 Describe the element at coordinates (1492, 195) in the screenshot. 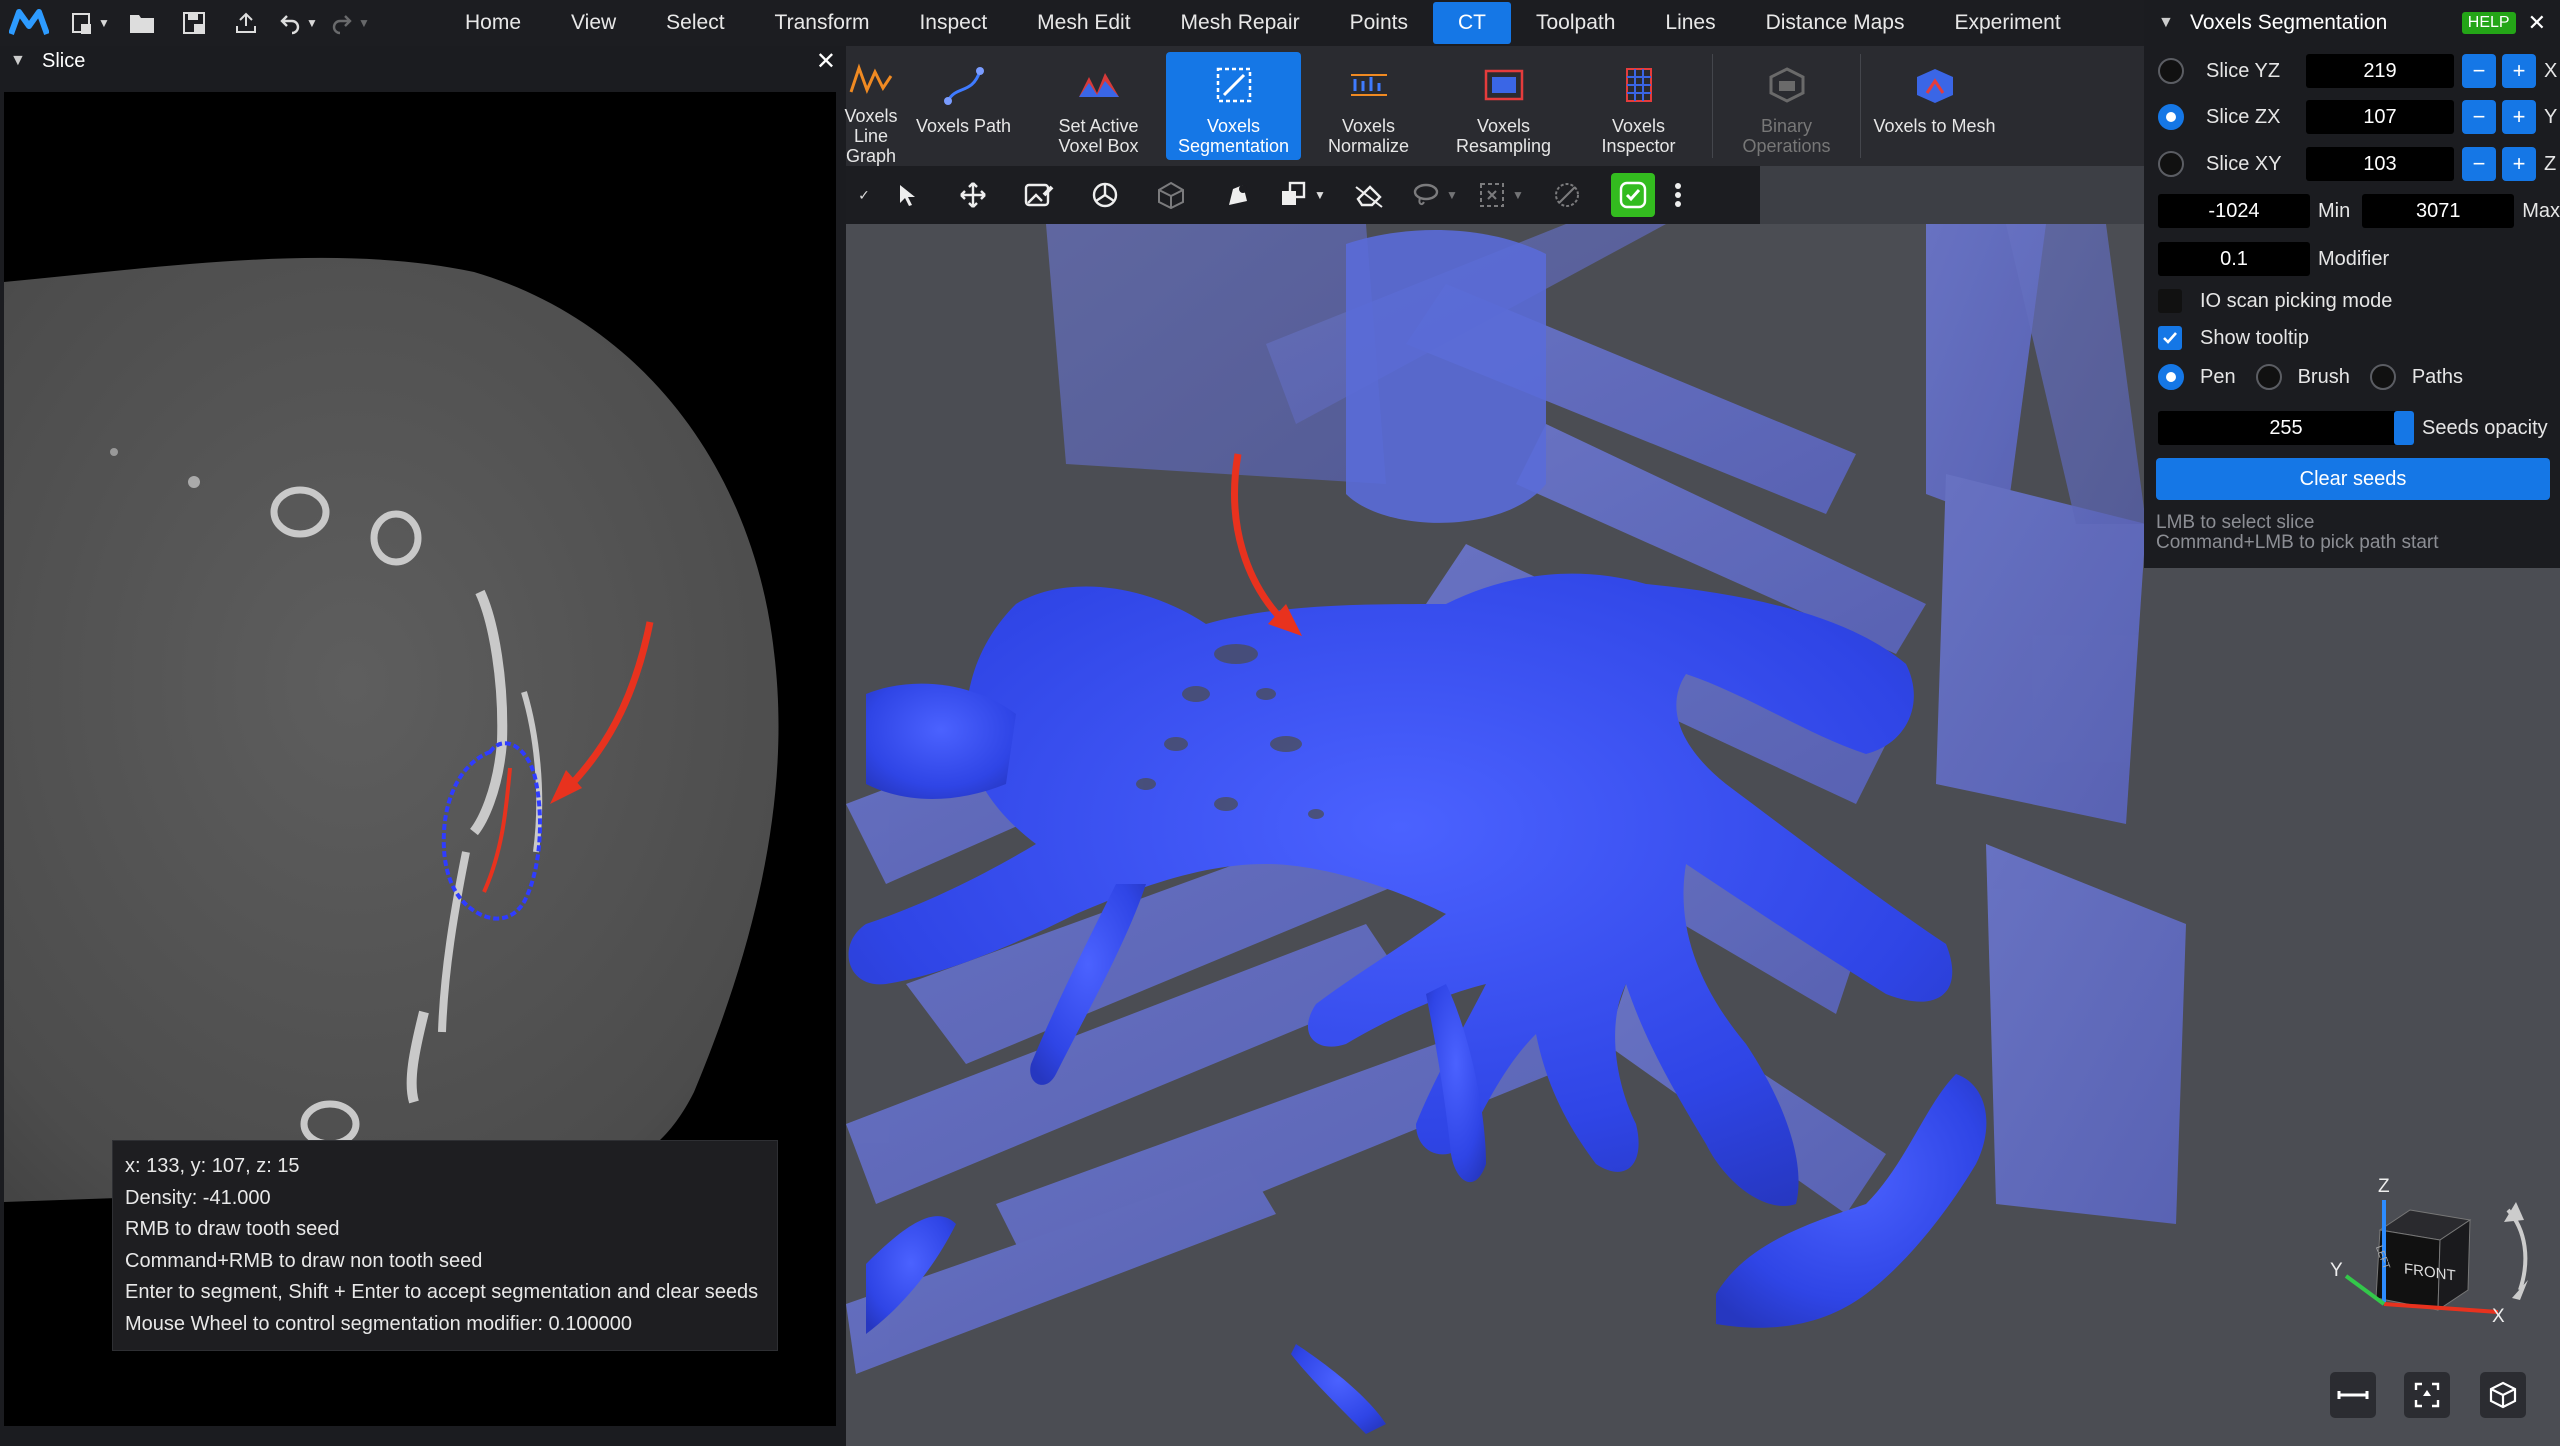

I see `box-select-icon` at that location.